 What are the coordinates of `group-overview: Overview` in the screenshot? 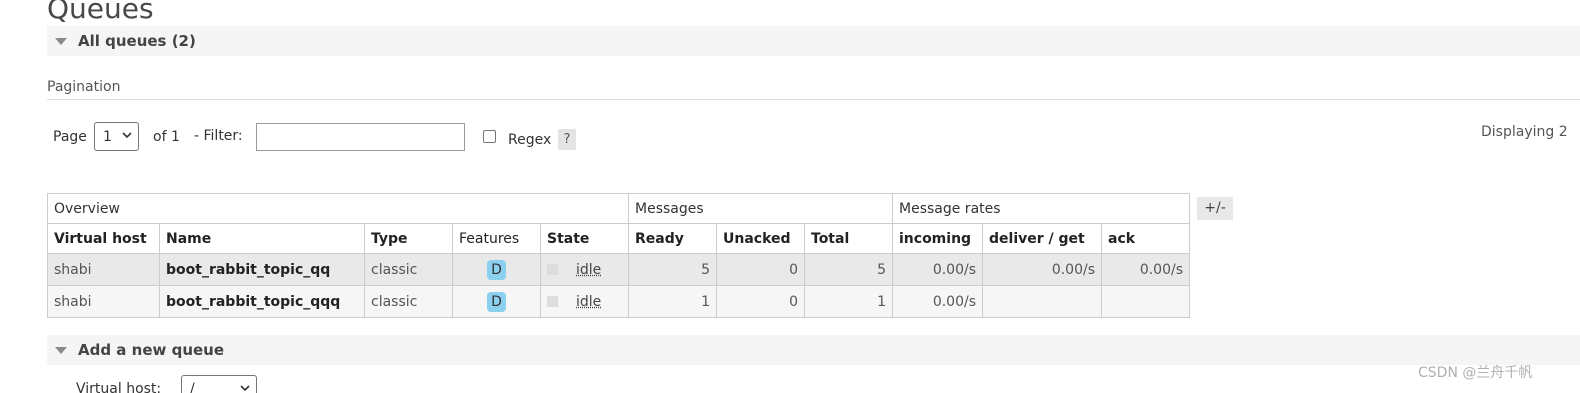 It's located at (338, 208).